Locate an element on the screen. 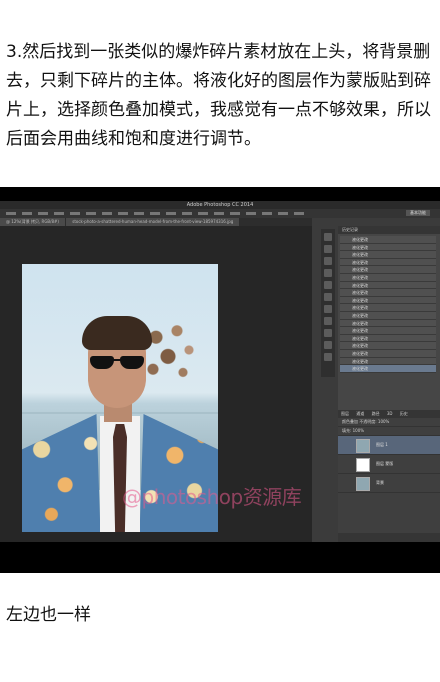 This screenshot has width=440, height=682. fill-options: 填充: 100% is located at coordinates (389, 431).